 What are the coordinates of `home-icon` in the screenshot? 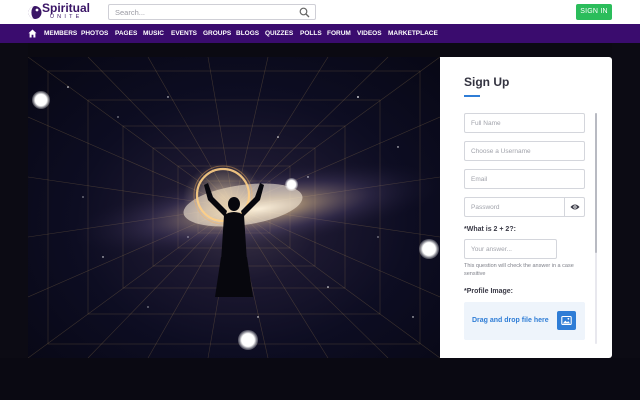 It's located at (32, 33).